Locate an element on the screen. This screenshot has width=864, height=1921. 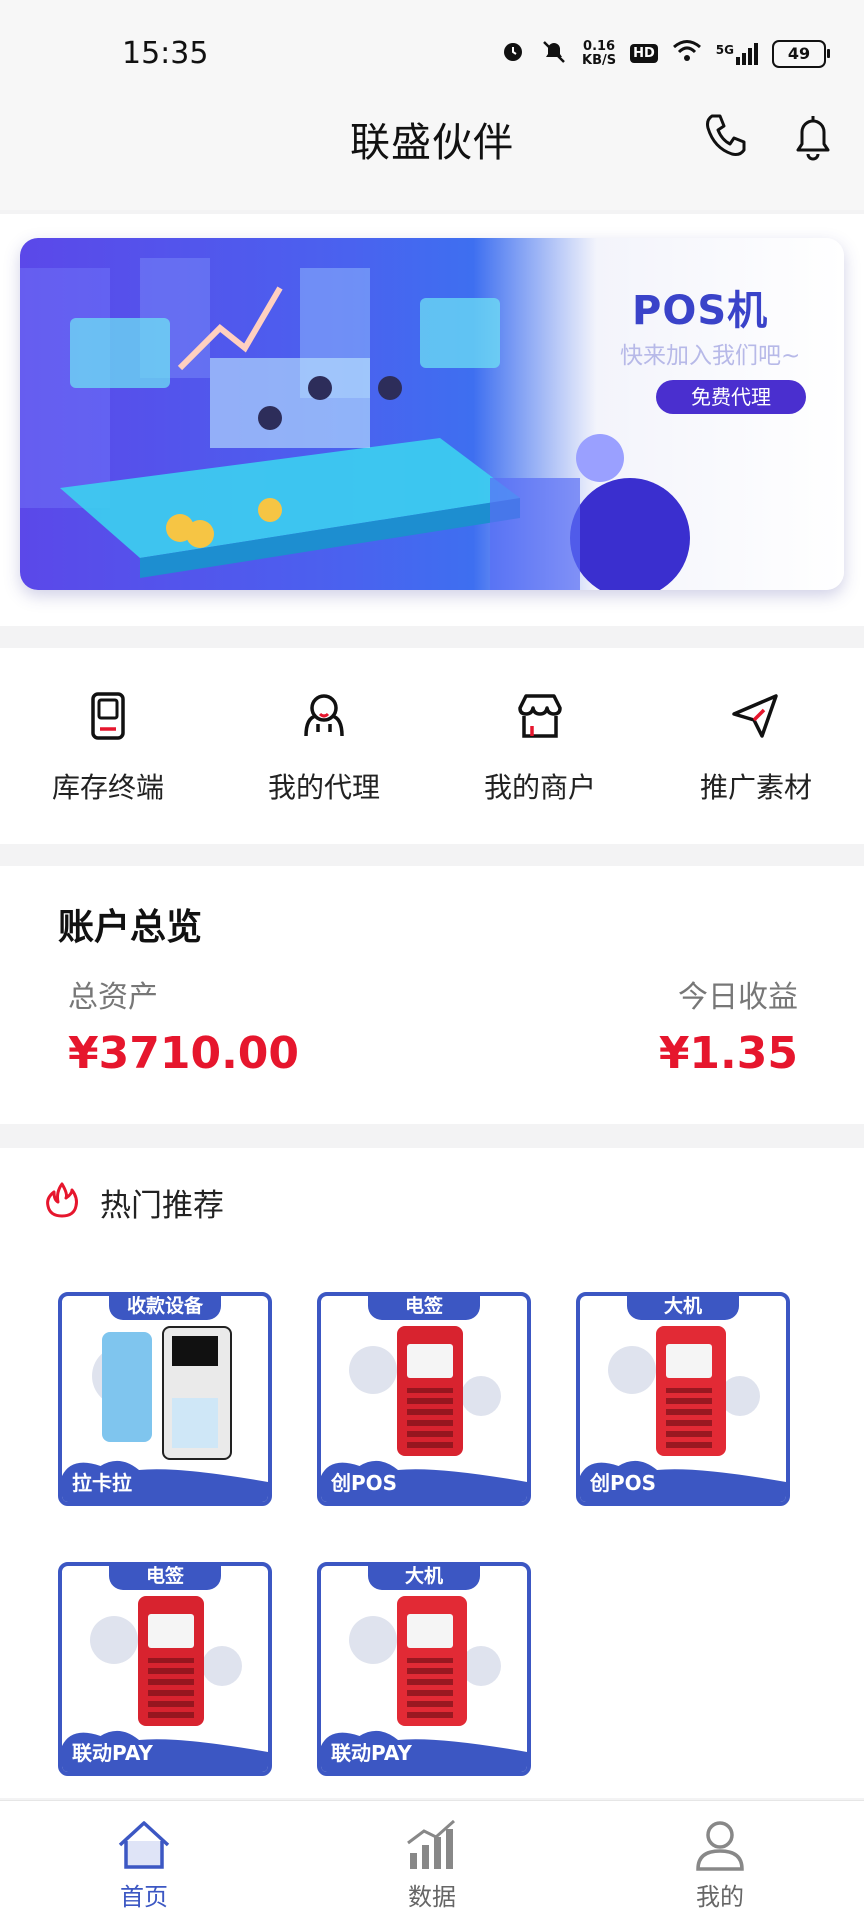
free-agent-button: 免费代理 is located at coordinates (731, 397).